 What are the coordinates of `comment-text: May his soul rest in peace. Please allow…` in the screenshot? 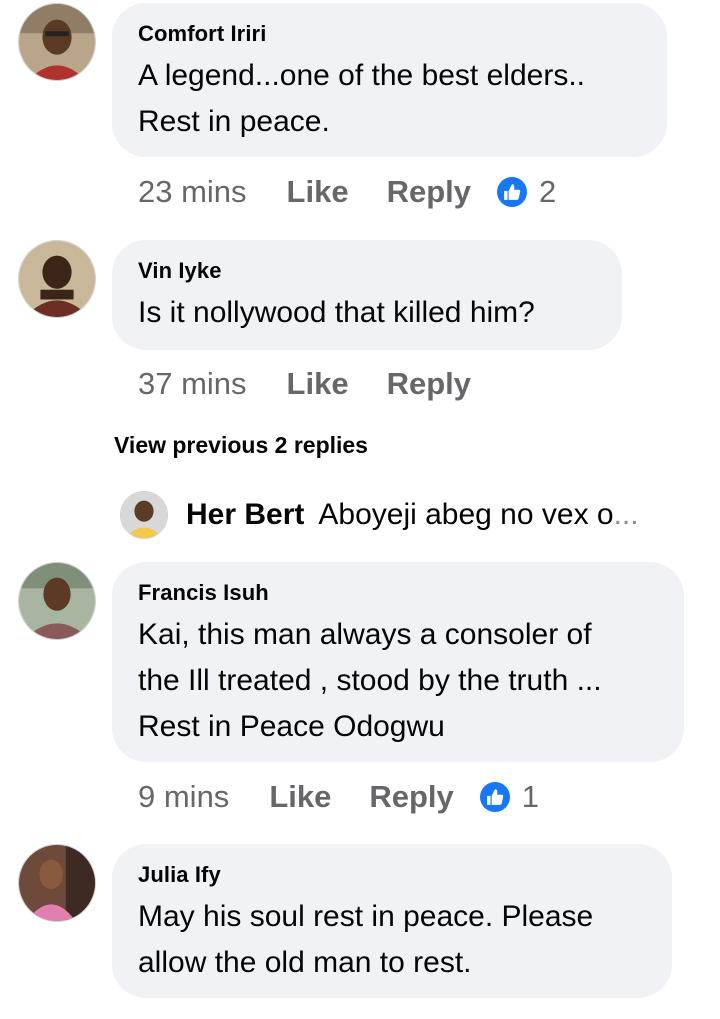 It's located at (366, 939).